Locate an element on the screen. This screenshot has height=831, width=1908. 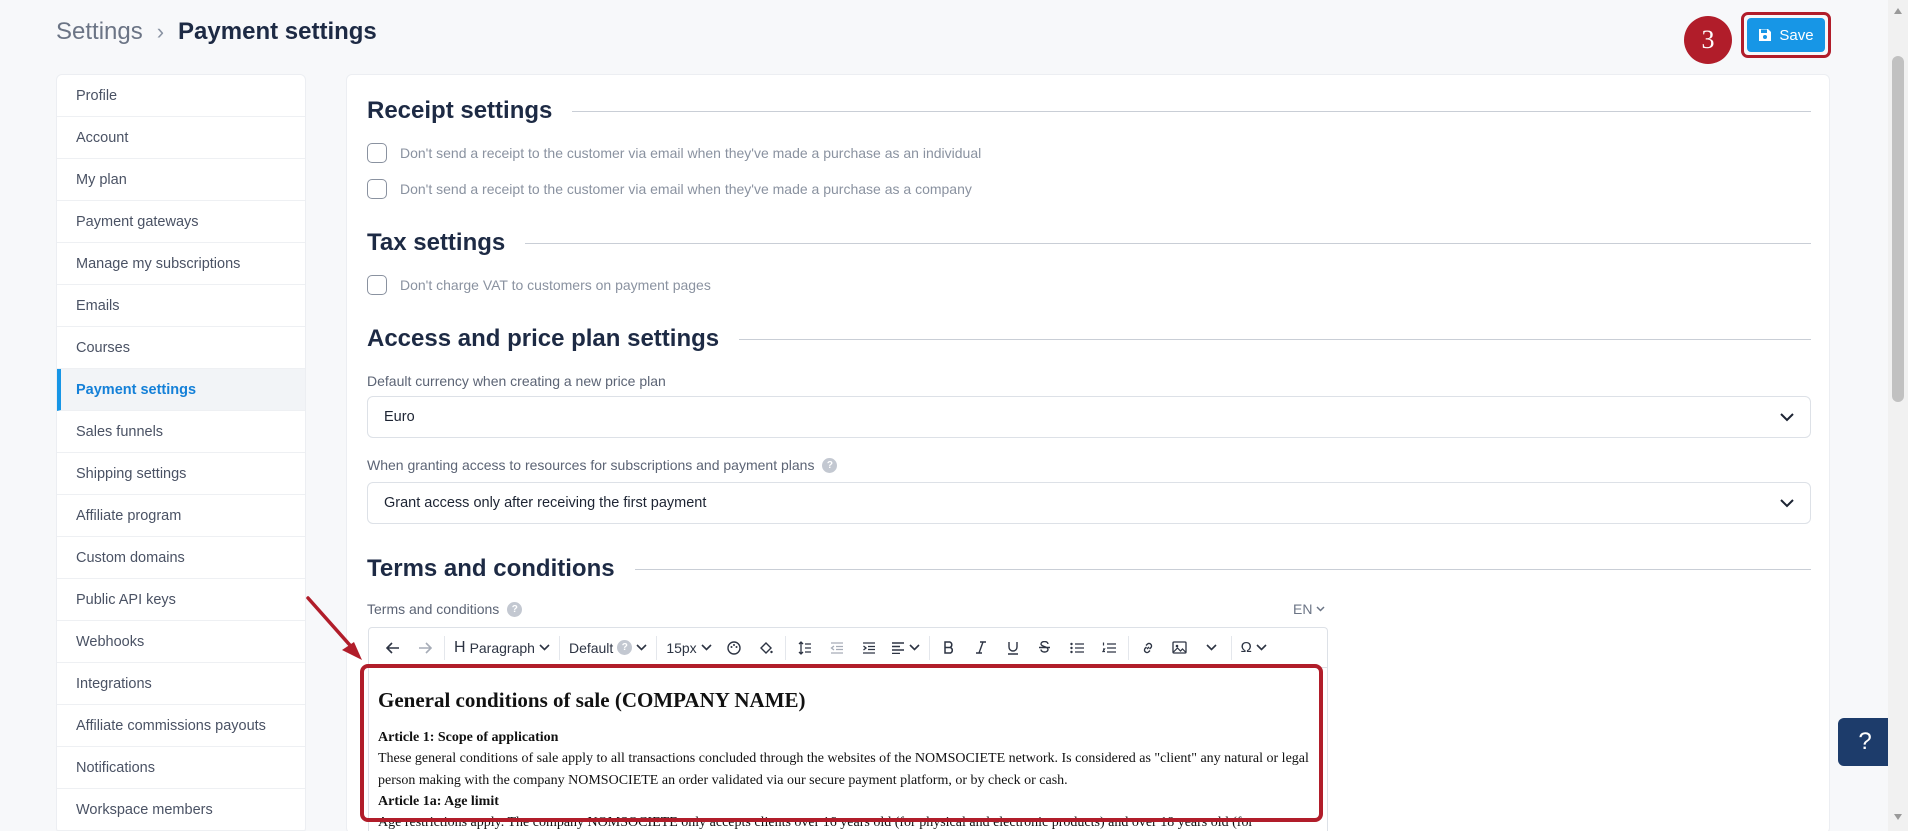
arrow-right-icon is located at coordinates (425, 647).